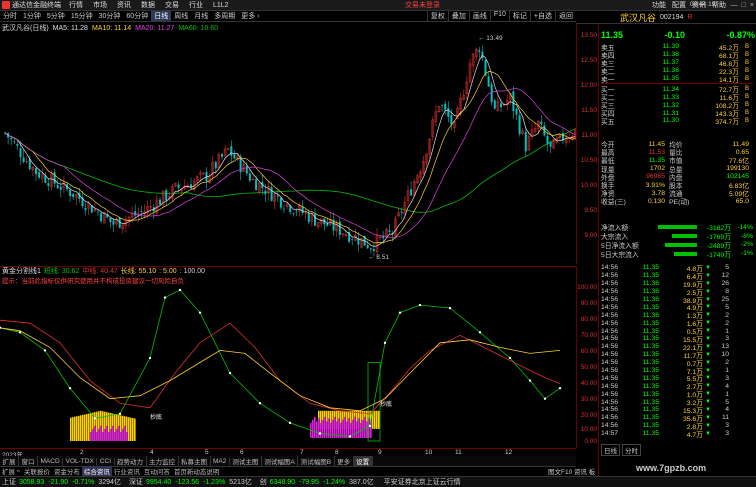 Image resolution: width=756 pixels, height=487 pixels. I want to click on tab-cci: CCI, so click(106, 461).